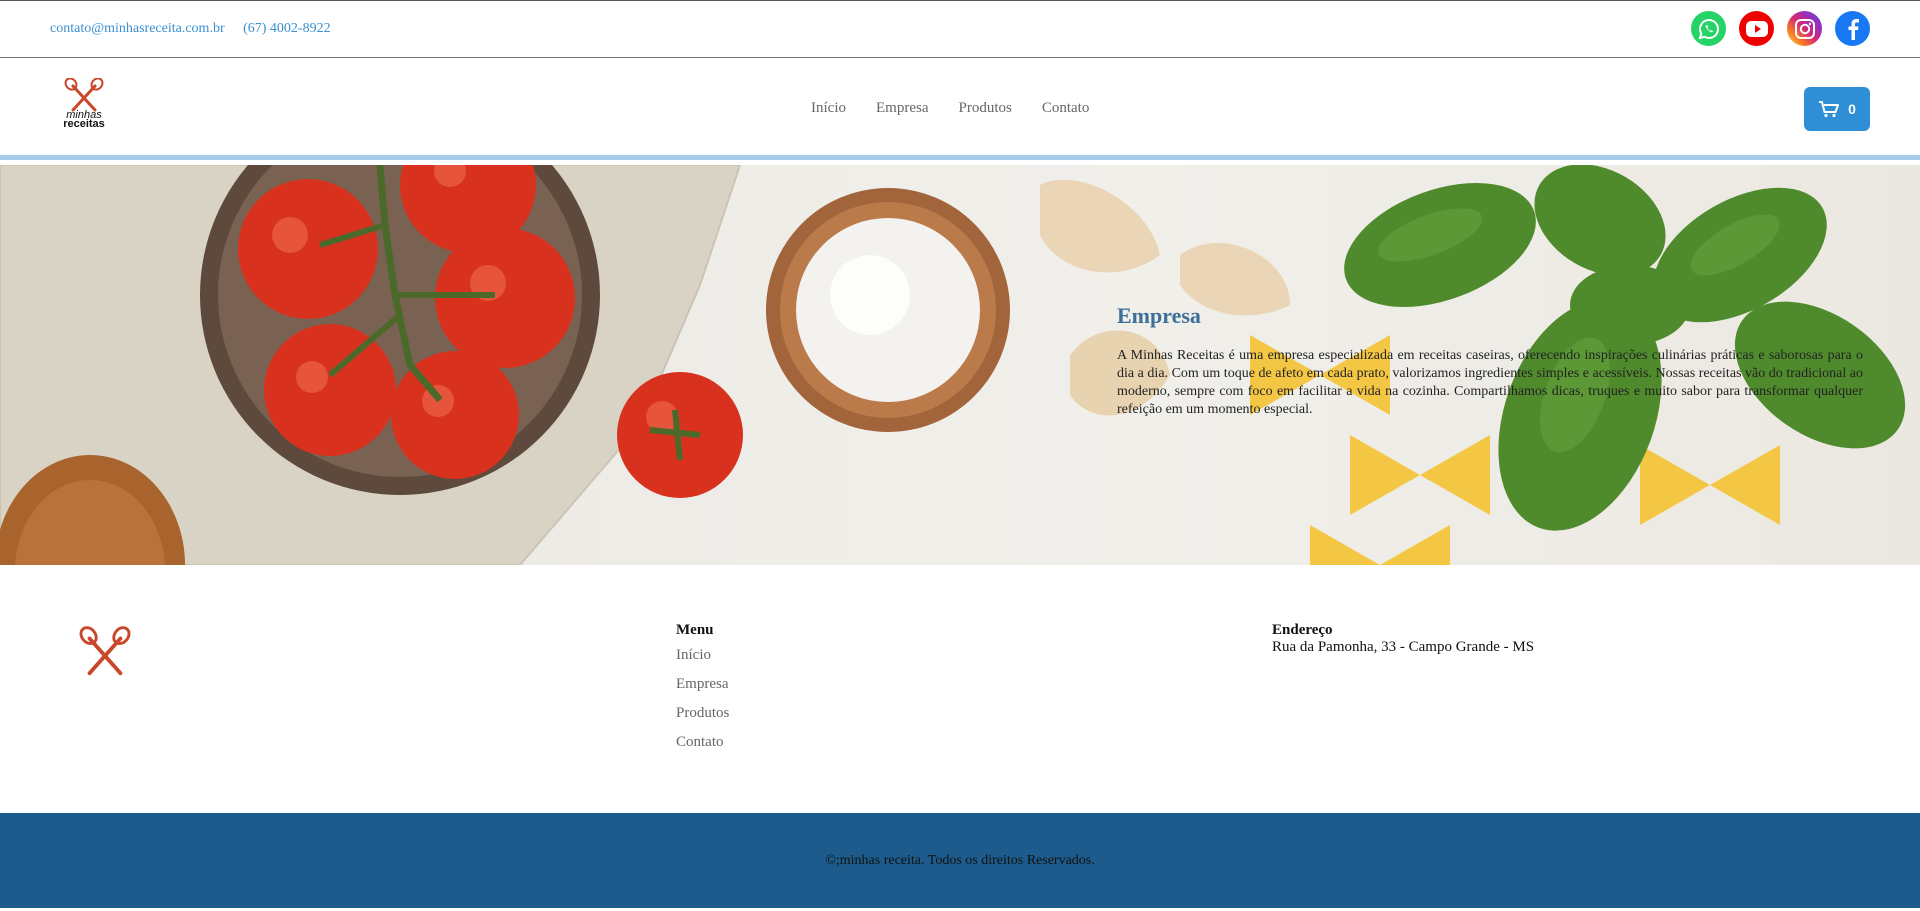 This screenshot has height=911, width=1920. I want to click on facebook-icon, so click(1852, 28).